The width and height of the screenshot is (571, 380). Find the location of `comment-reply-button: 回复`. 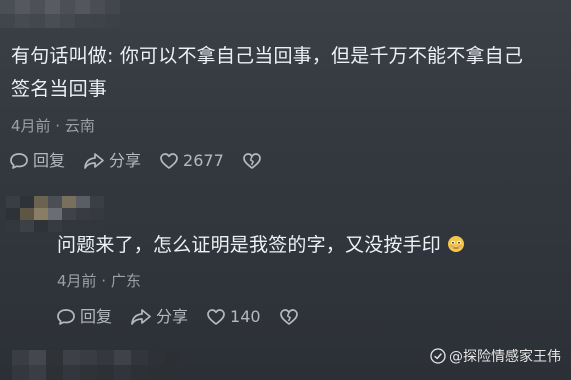

comment-reply-button: 回复 is located at coordinates (37, 161).